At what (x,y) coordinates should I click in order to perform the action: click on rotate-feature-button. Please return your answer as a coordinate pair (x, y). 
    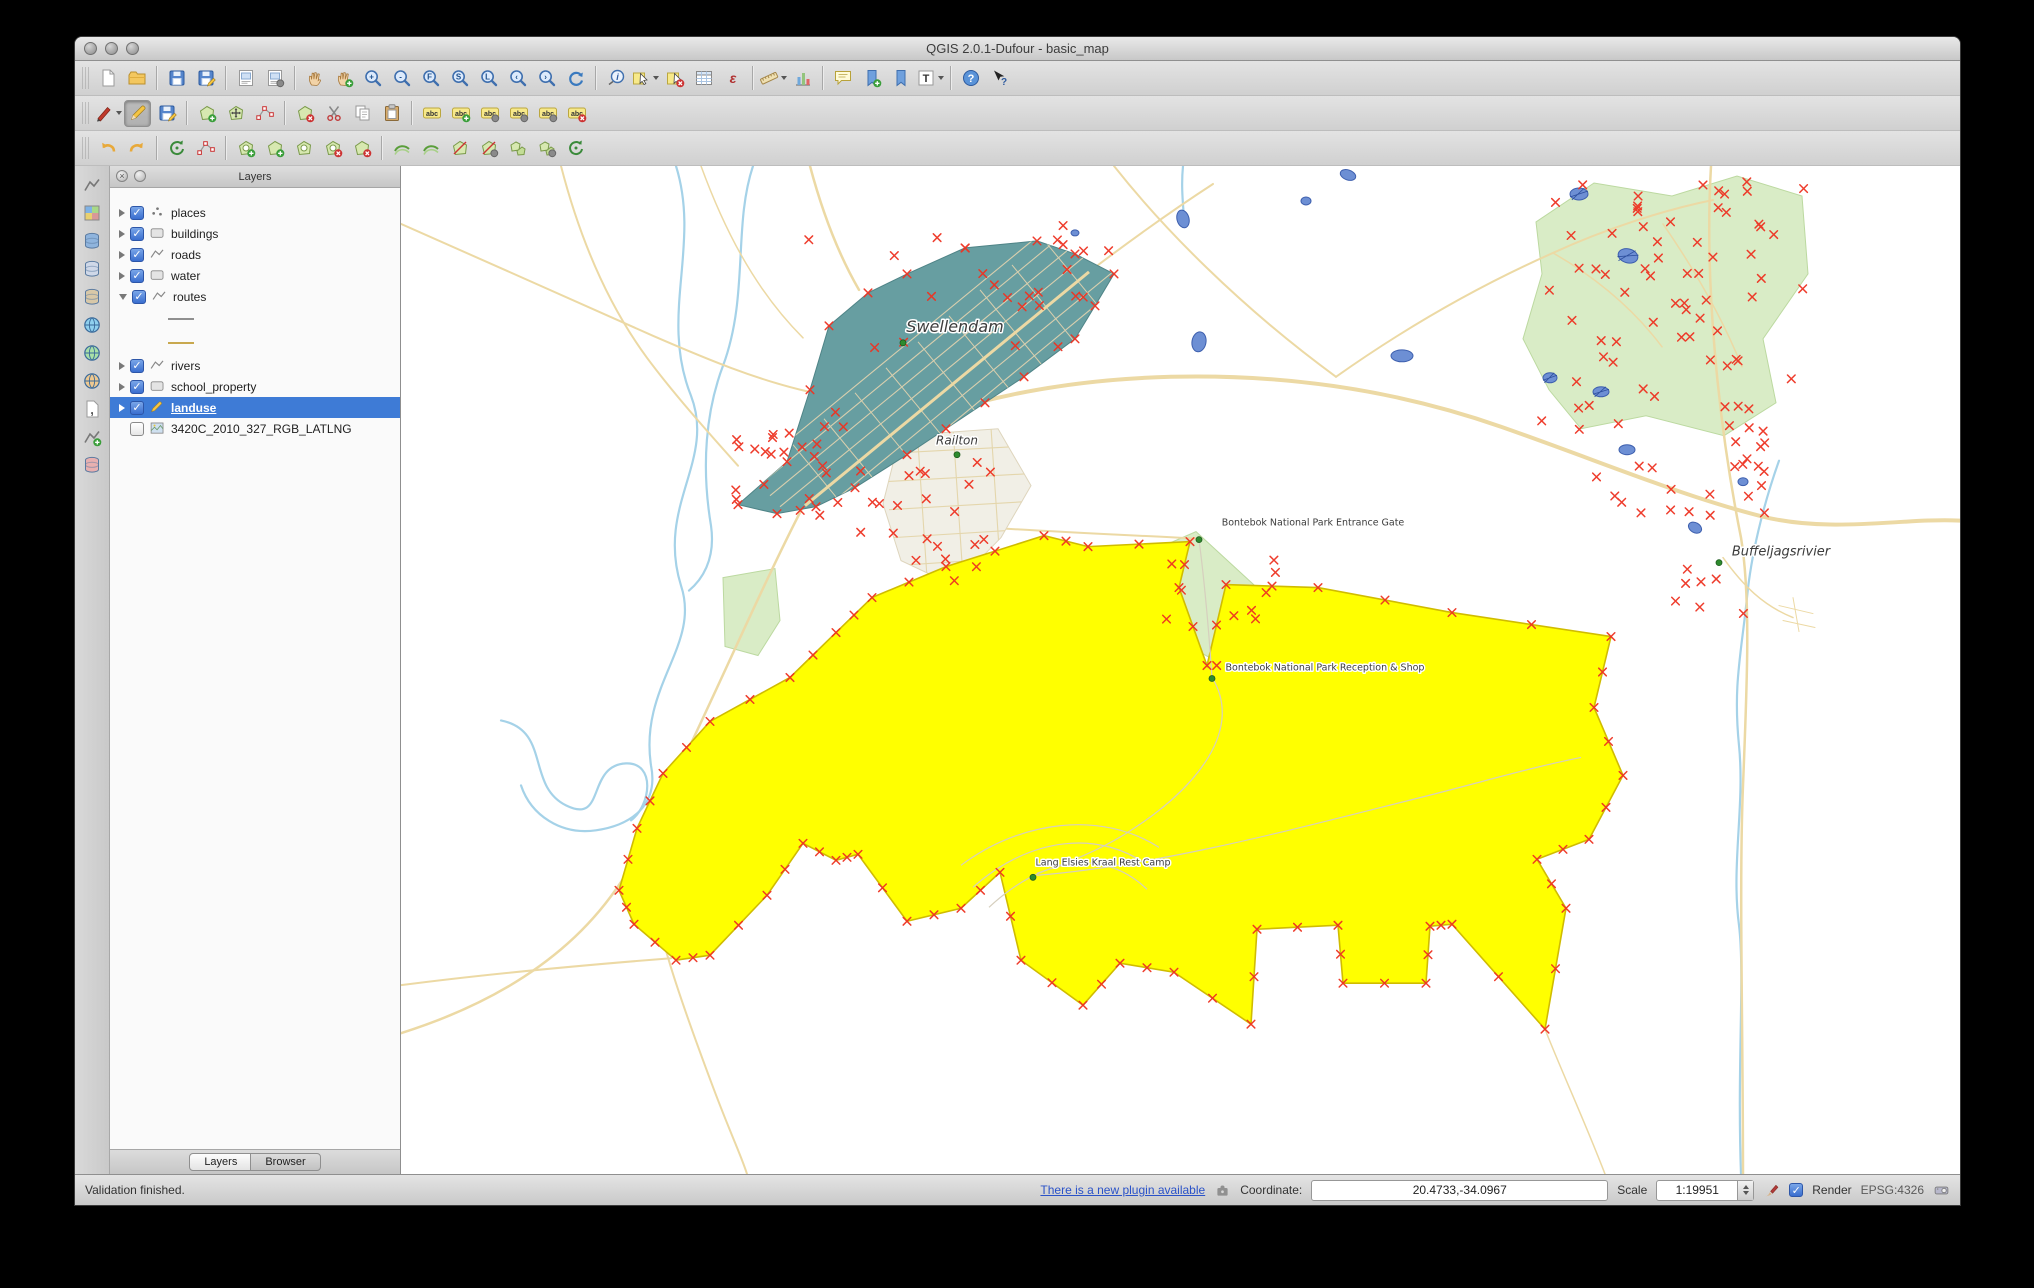
    Looking at the image, I should click on (176, 148).